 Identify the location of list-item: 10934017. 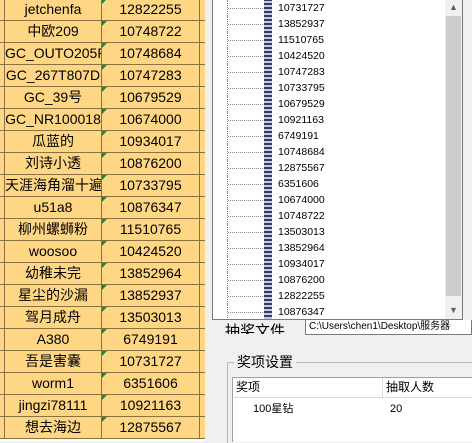
(328, 264).